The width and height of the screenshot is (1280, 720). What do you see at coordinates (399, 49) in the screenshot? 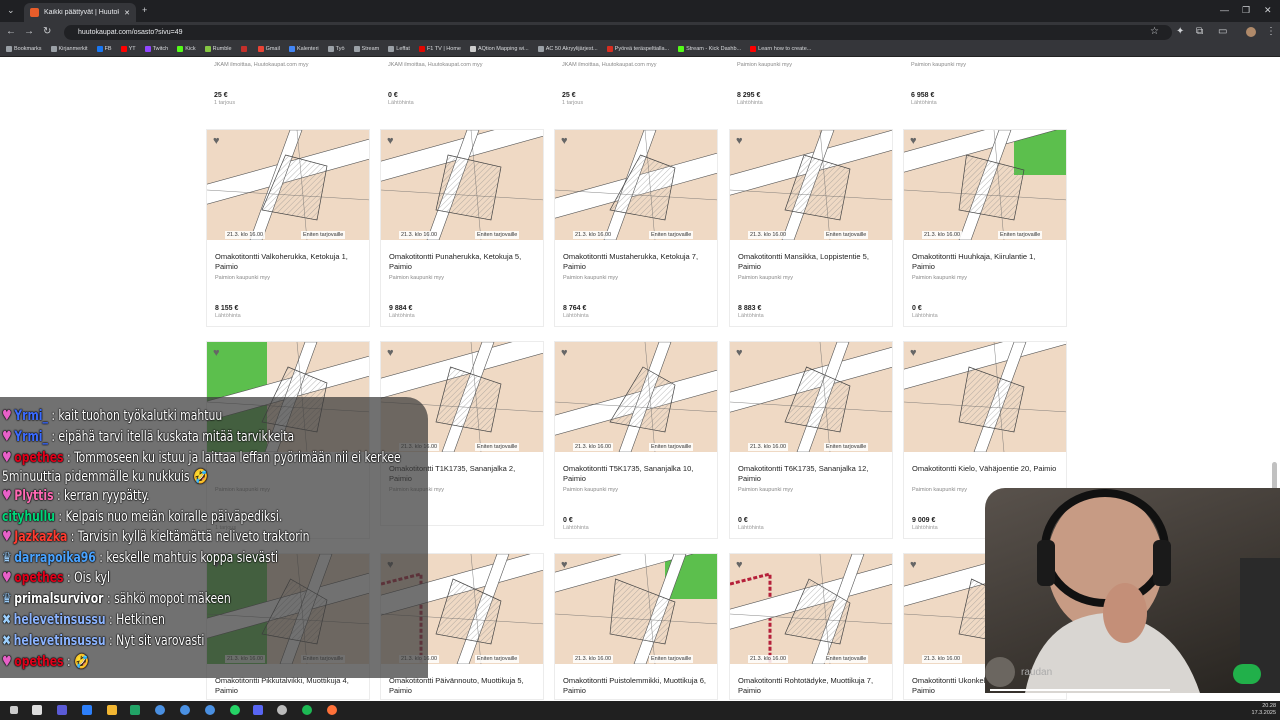
I see `bookmark-item: Leffat` at bounding box center [399, 49].